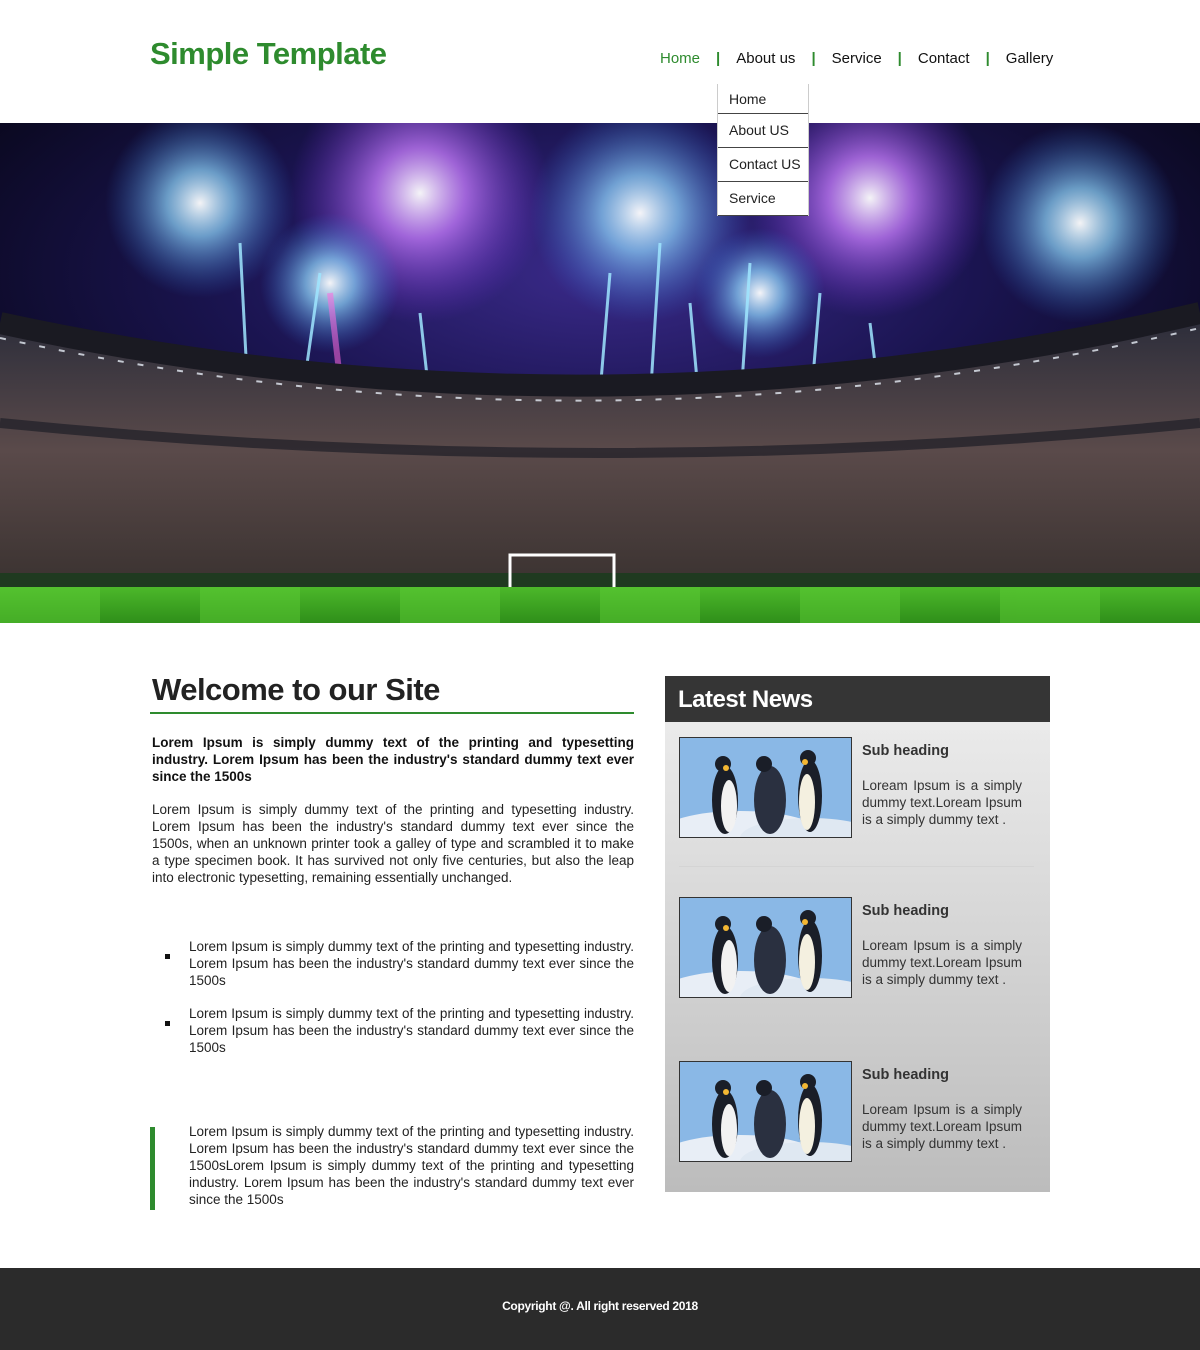  I want to click on nav-contact: Contact, so click(944, 58).